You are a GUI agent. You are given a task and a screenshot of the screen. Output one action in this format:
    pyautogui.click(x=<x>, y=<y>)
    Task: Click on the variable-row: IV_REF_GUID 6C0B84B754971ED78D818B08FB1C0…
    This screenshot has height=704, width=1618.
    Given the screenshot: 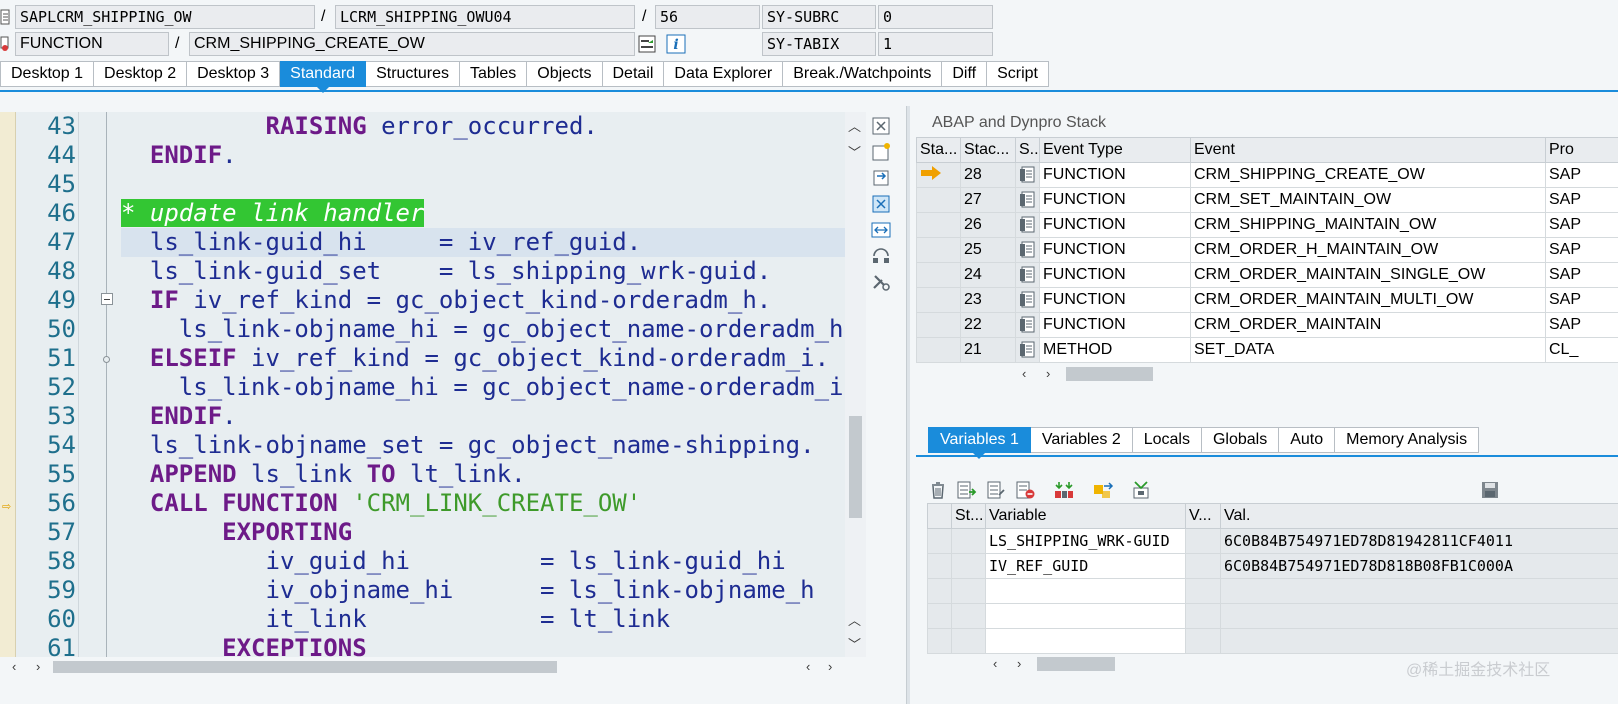 What is the action you would take?
    pyautogui.click(x=1272, y=566)
    